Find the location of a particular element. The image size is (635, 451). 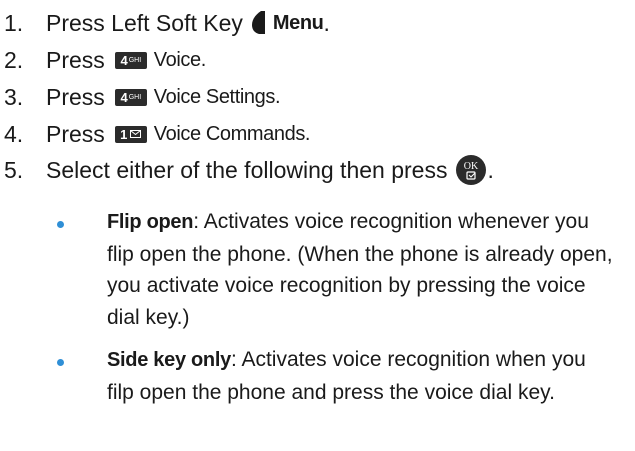

ok-key-icon: OK is located at coordinates (471, 170).